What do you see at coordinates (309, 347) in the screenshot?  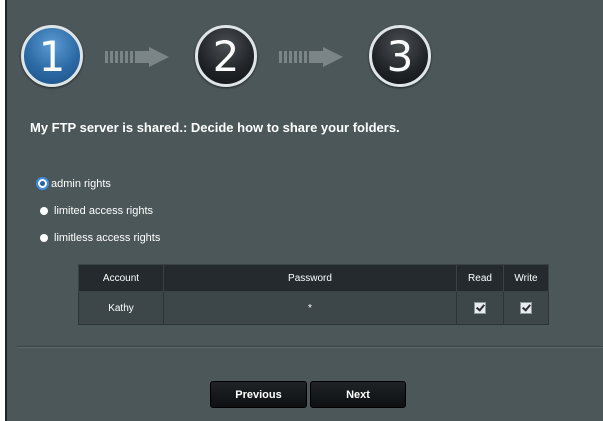 I see `divider` at bounding box center [309, 347].